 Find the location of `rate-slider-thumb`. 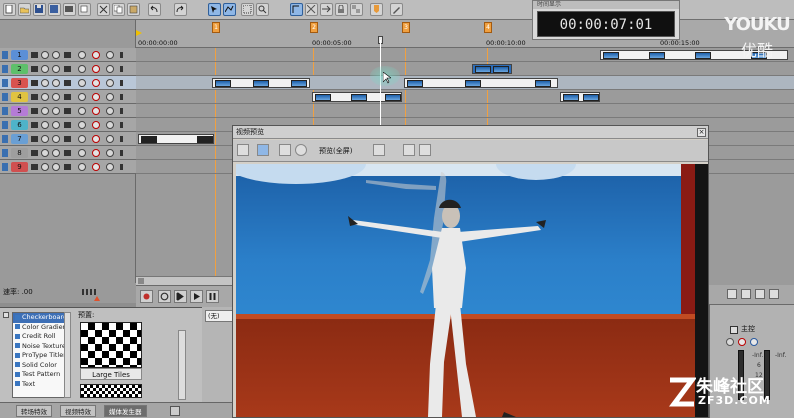

rate-slider-thumb is located at coordinates (97, 298).